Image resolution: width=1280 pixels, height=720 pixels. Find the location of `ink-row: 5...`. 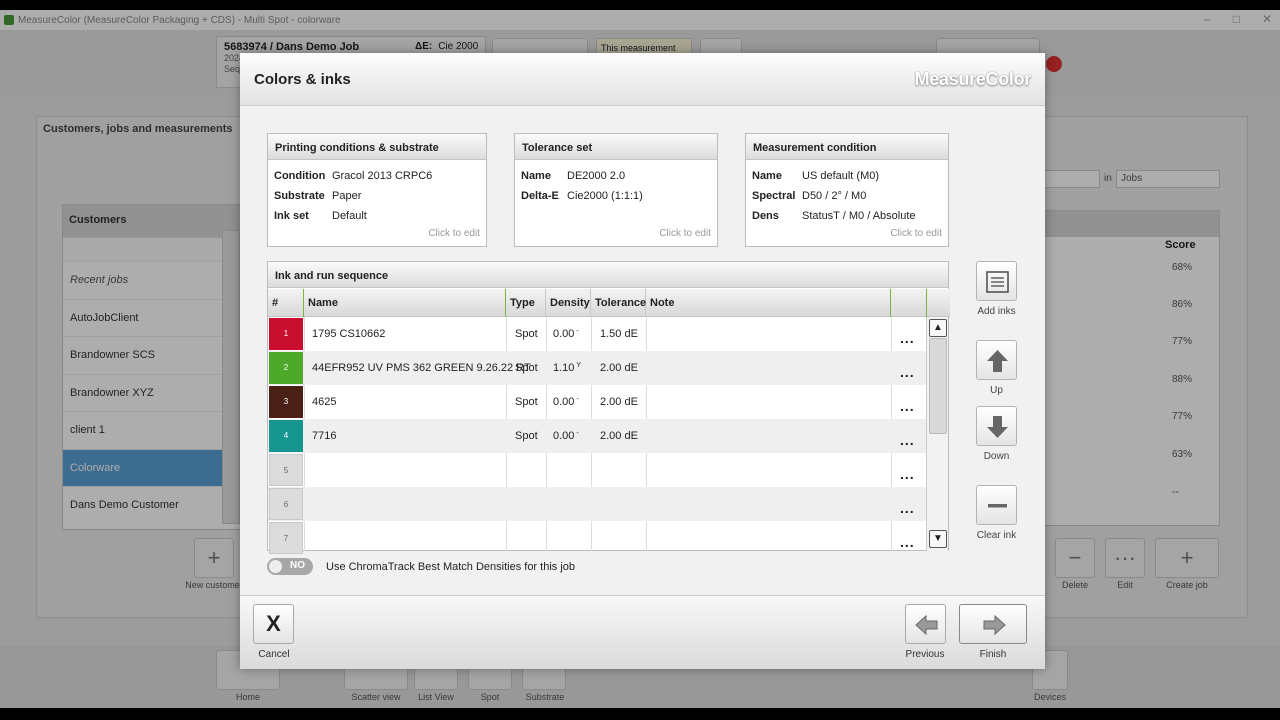

ink-row: 5... is located at coordinates (597, 470).